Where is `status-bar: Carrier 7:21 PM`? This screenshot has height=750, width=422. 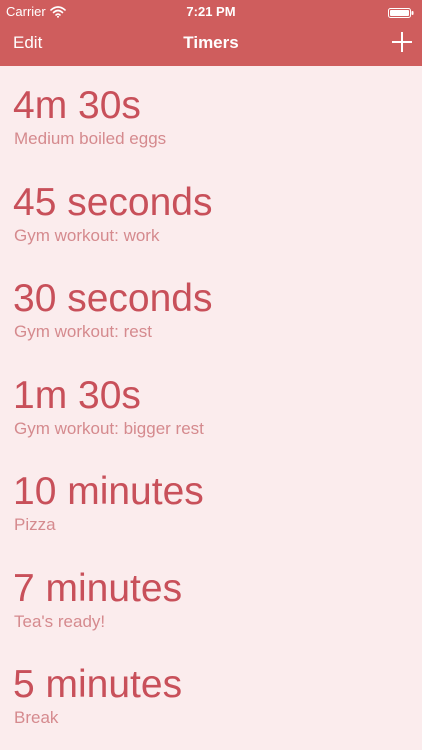 status-bar: Carrier 7:21 PM is located at coordinates (211, 11).